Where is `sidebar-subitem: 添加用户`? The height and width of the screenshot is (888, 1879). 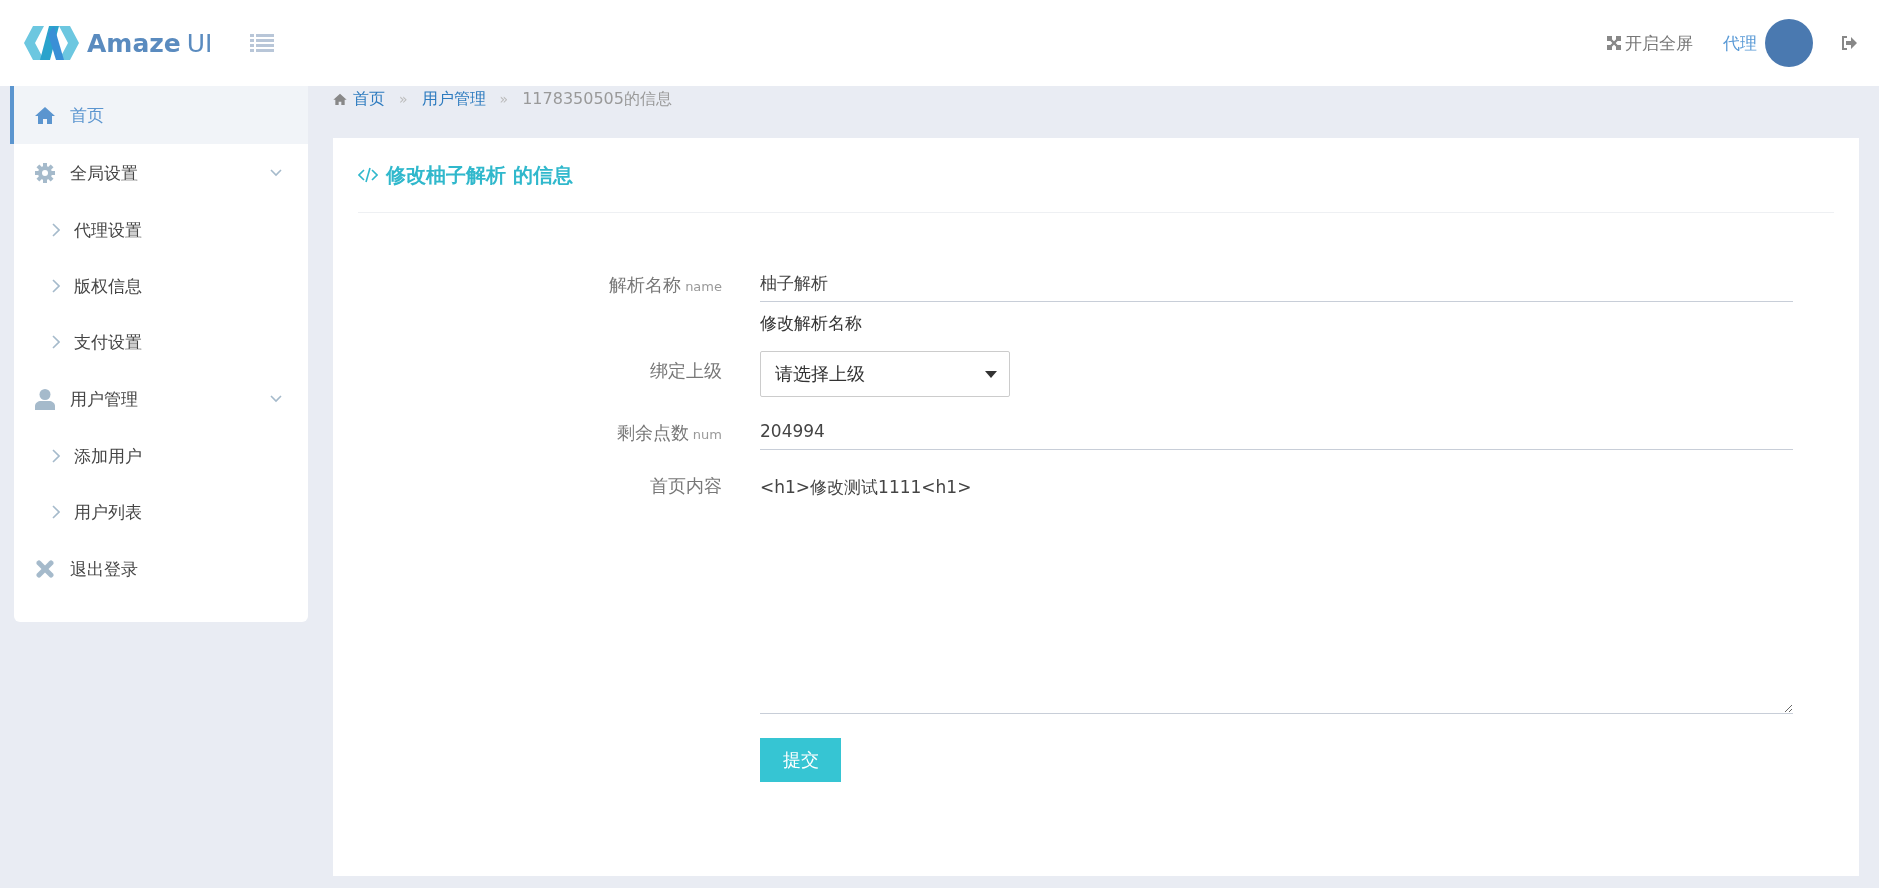 sidebar-subitem: 添加用户 is located at coordinates (161, 456).